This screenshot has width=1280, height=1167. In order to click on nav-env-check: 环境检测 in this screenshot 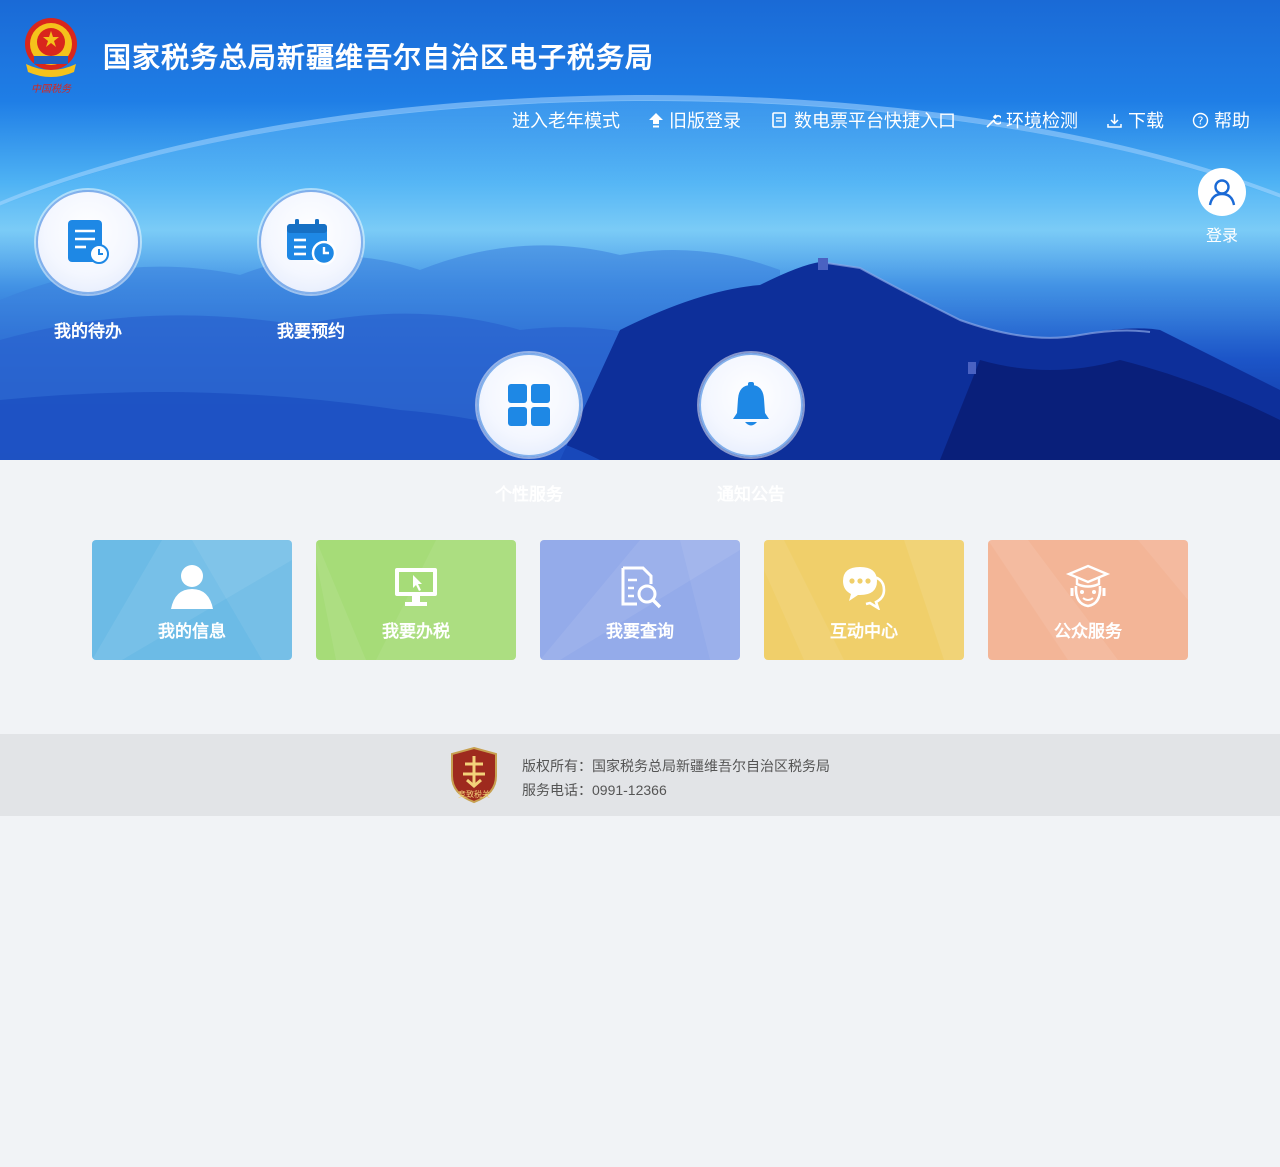, I will do `click(1031, 120)`.